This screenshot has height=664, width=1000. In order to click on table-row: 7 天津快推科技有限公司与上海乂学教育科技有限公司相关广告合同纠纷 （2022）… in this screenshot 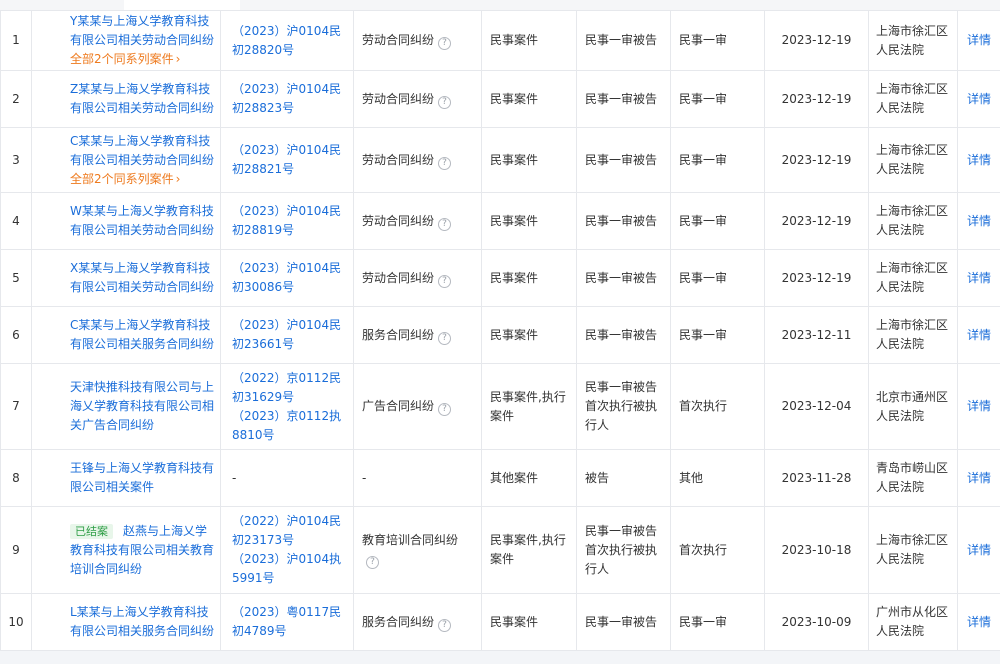, I will do `click(500, 406)`.